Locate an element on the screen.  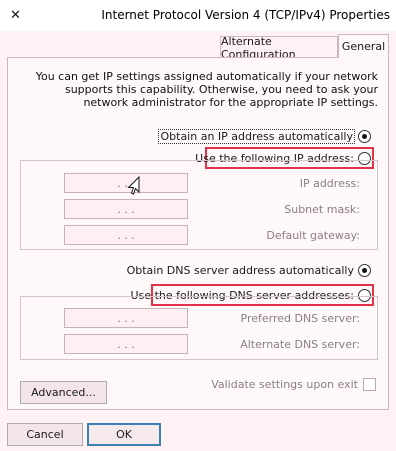
close-button: ✕ is located at coordinates (15, 15).